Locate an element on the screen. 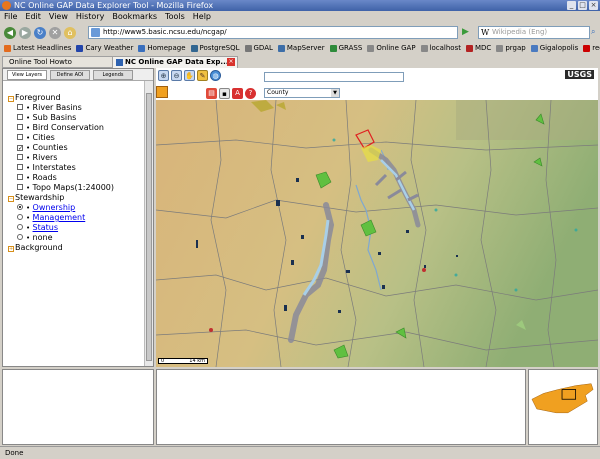 The height and width of the screenshot is (459, 600). tree-group-background: + Background is located at coordinates (78, 248).